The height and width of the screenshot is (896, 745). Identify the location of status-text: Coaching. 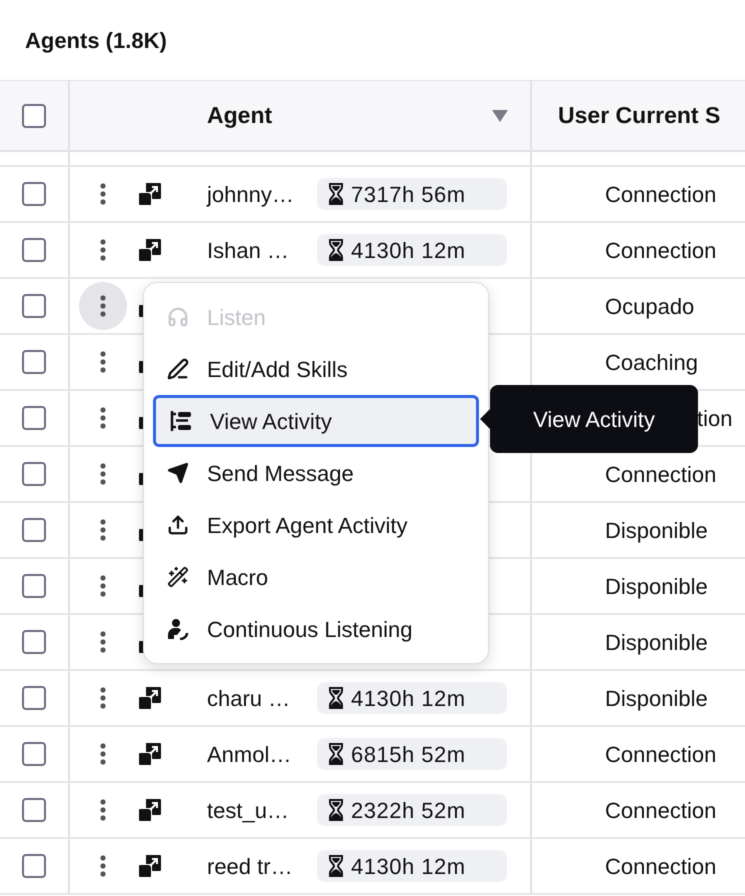
(651, 362).